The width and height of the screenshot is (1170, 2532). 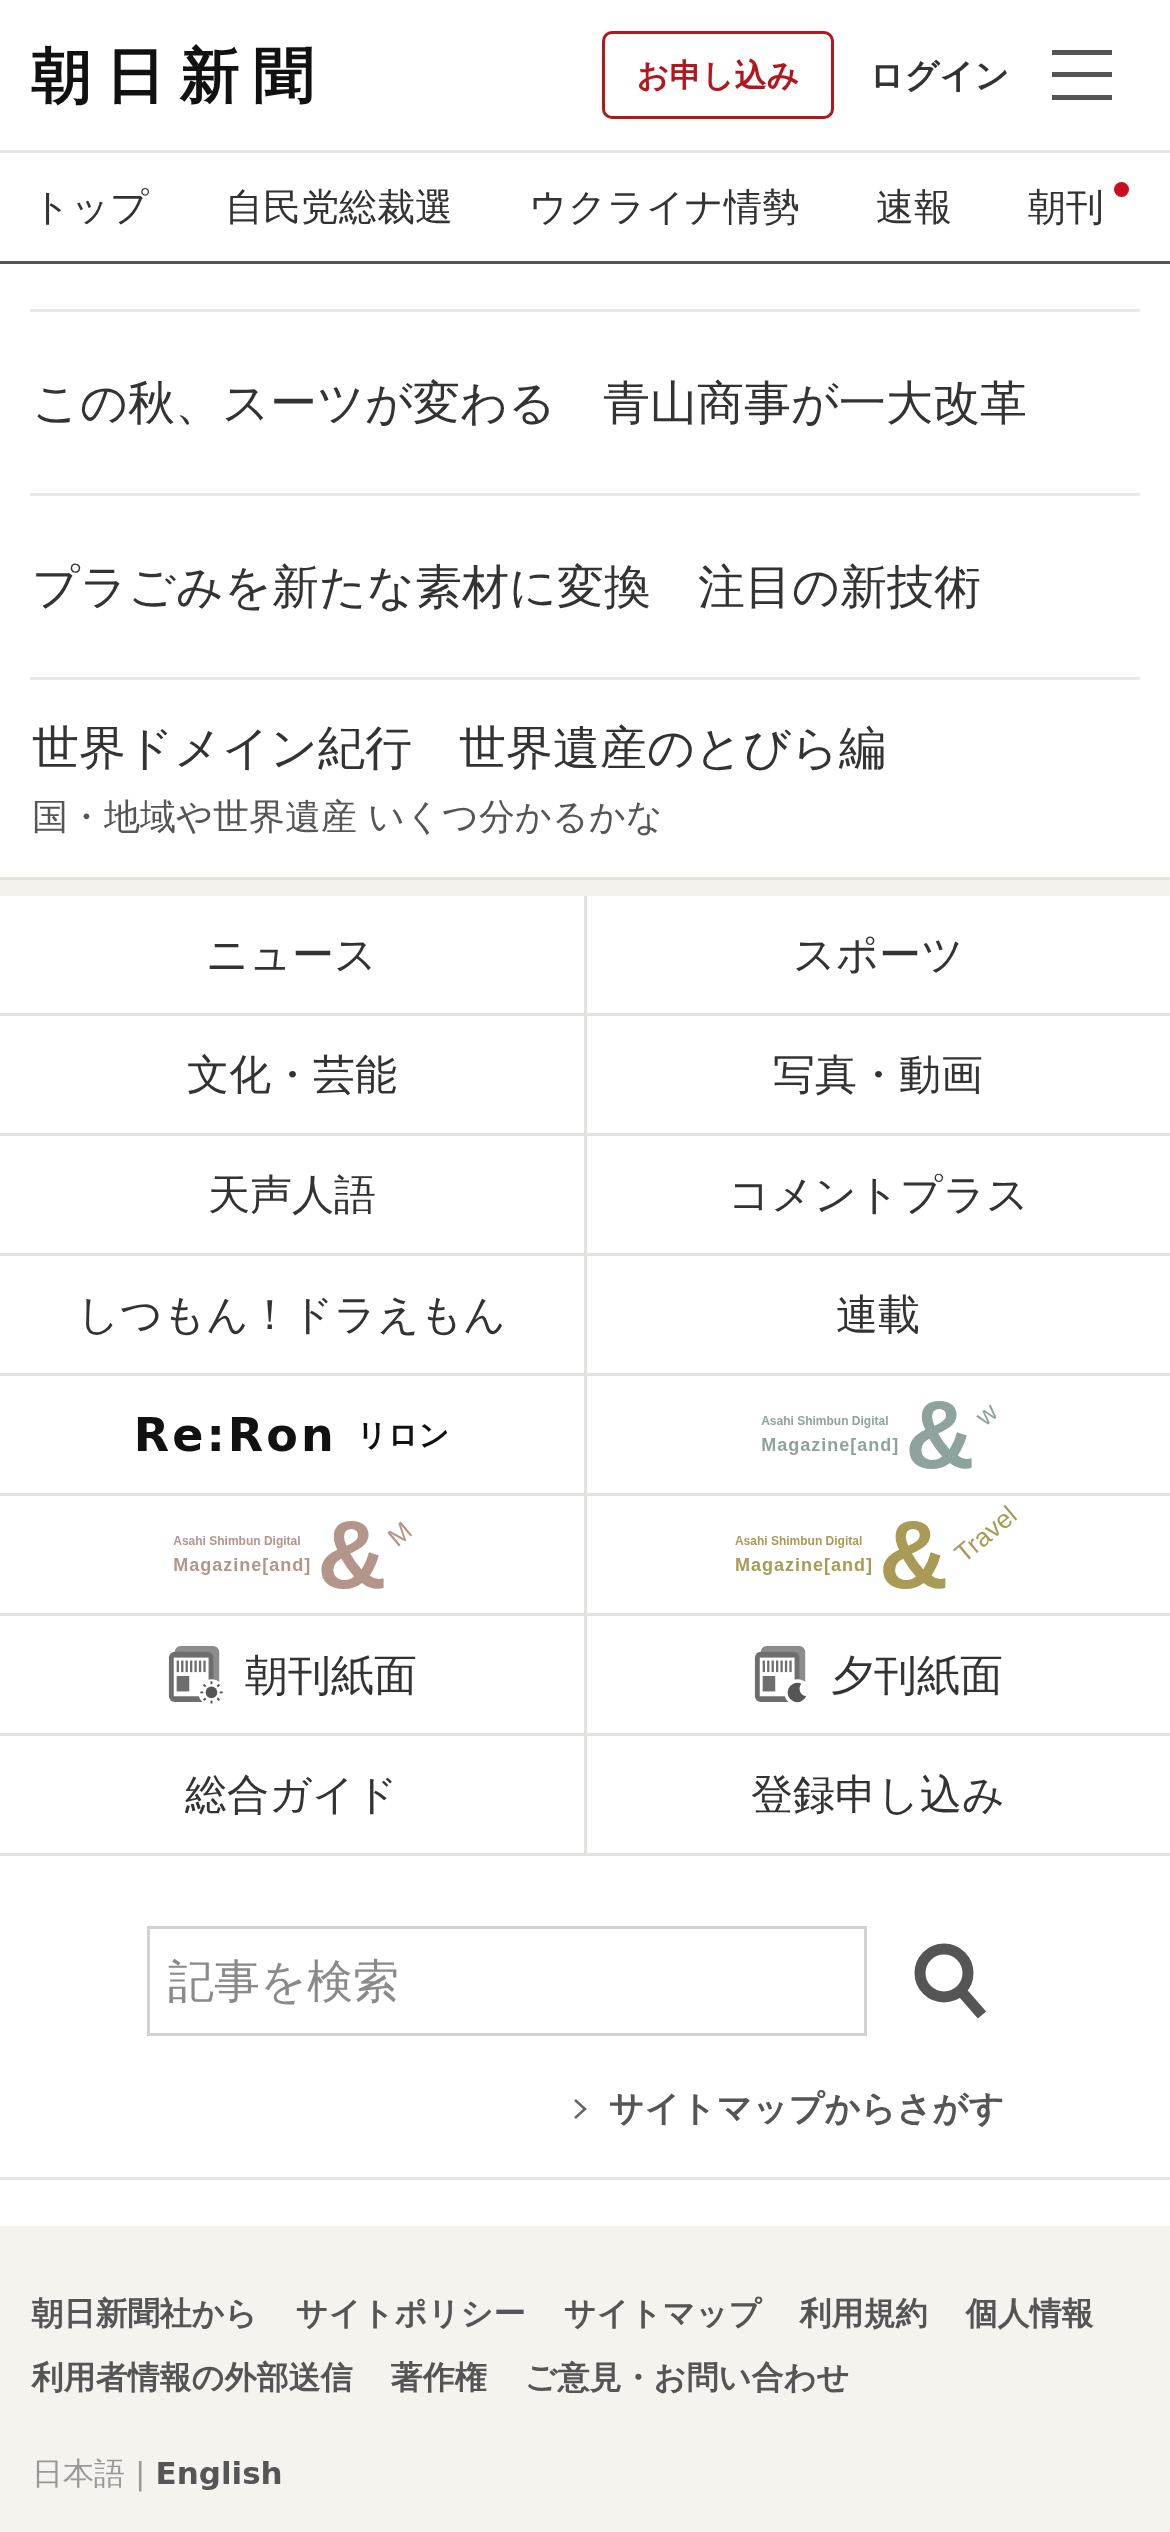 I want to click on category-link: 連載, so click(x=878, y=1314).